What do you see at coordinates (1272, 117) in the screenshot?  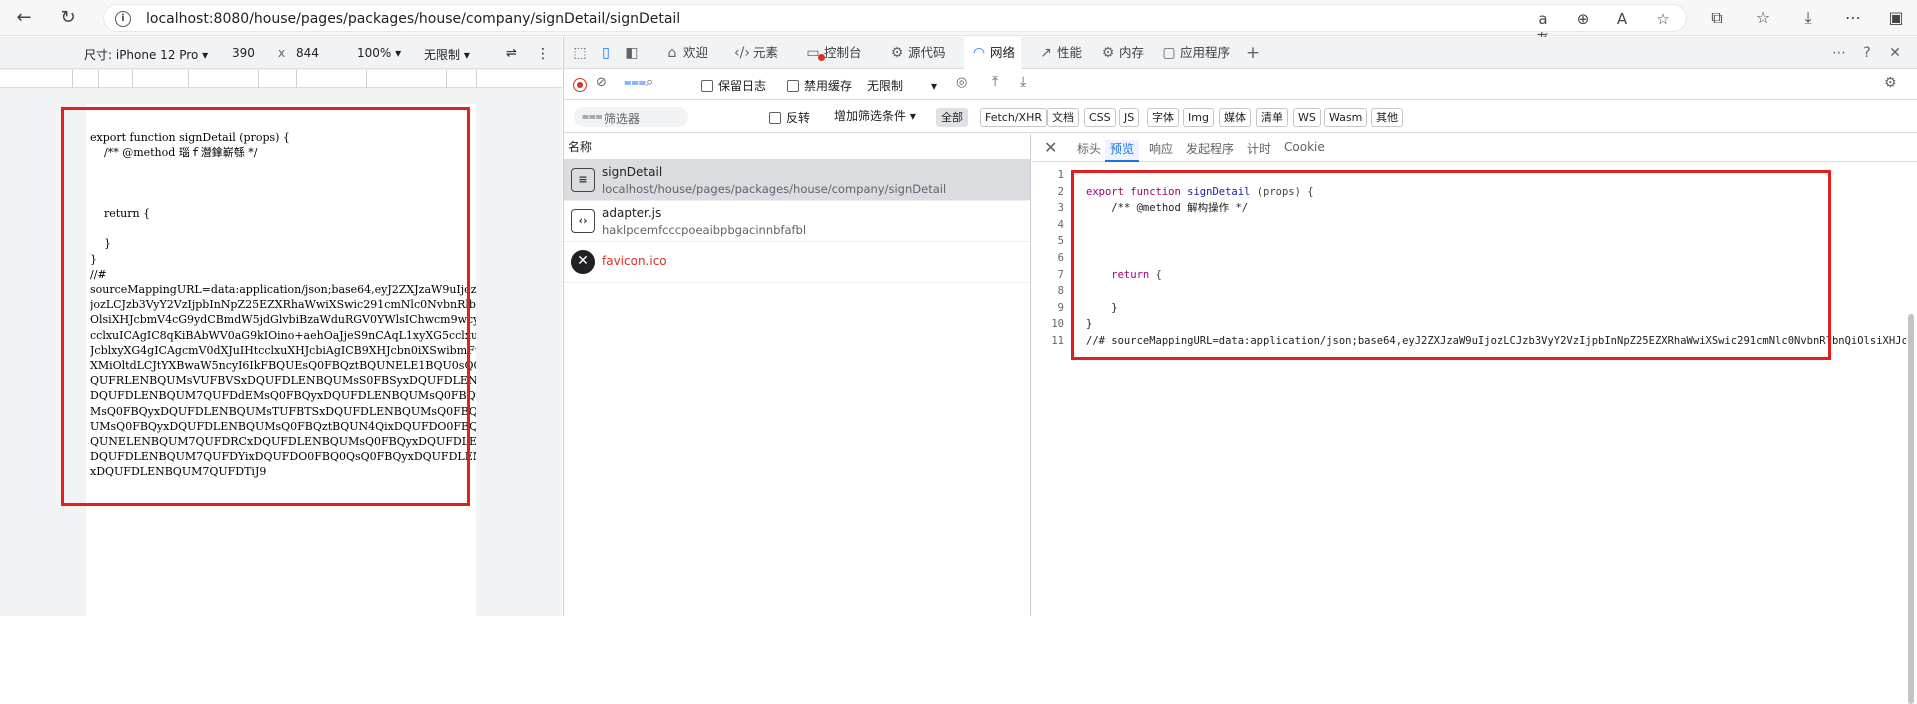 I see `type-filter-manifest: 清单` at bounding box center [1272, 117].